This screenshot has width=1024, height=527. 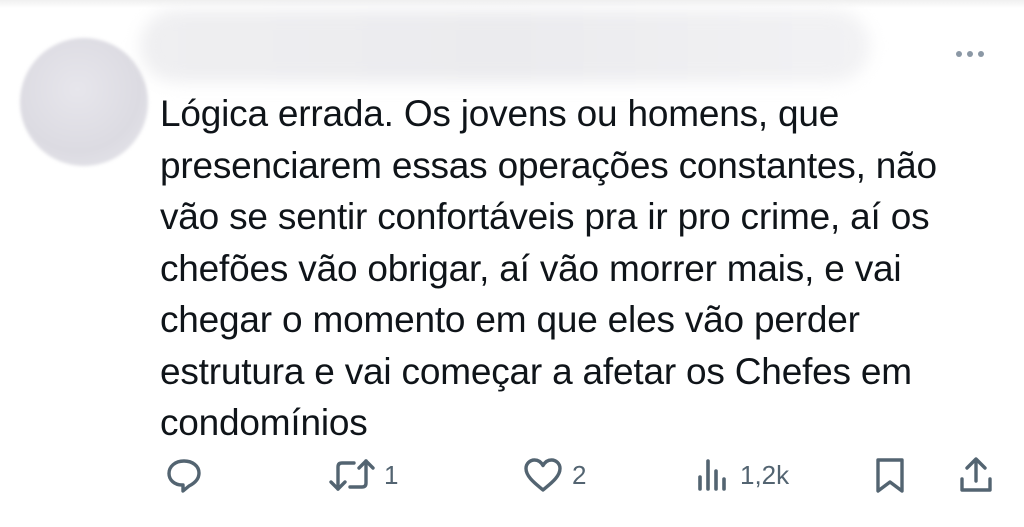 I want to click on share-button, so click(x=976, y=475).